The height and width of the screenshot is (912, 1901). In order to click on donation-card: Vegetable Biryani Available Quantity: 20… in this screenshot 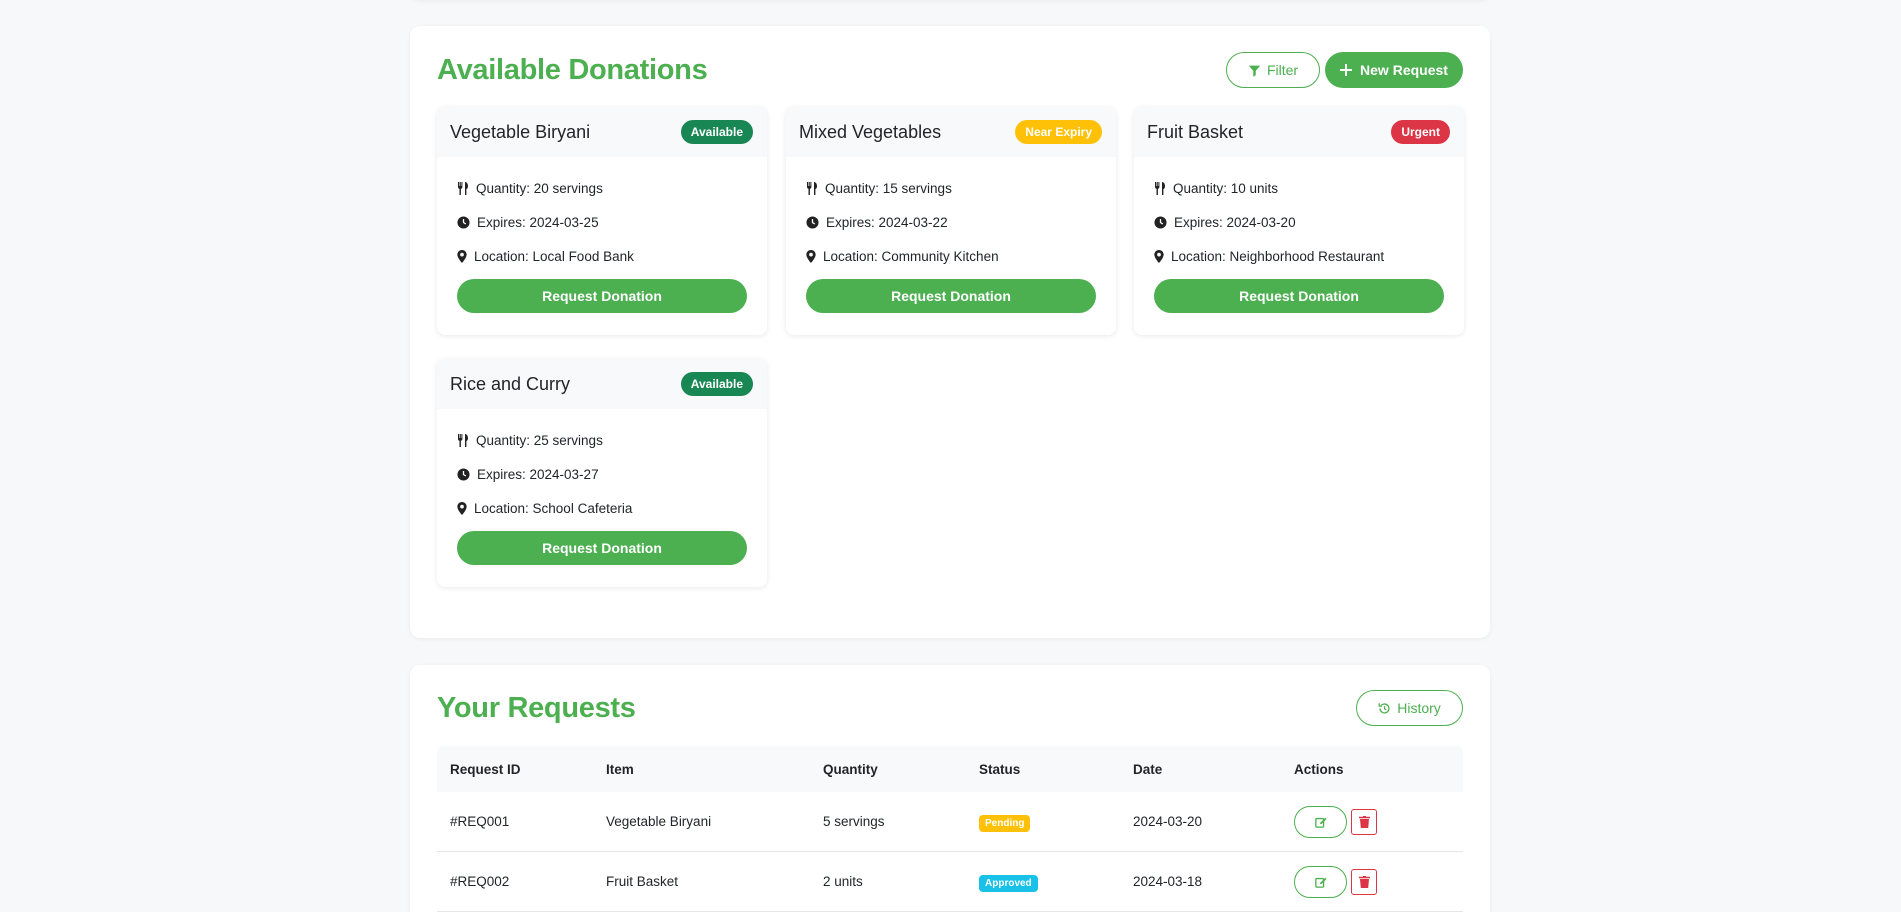, I will do `click(602, 221)`.